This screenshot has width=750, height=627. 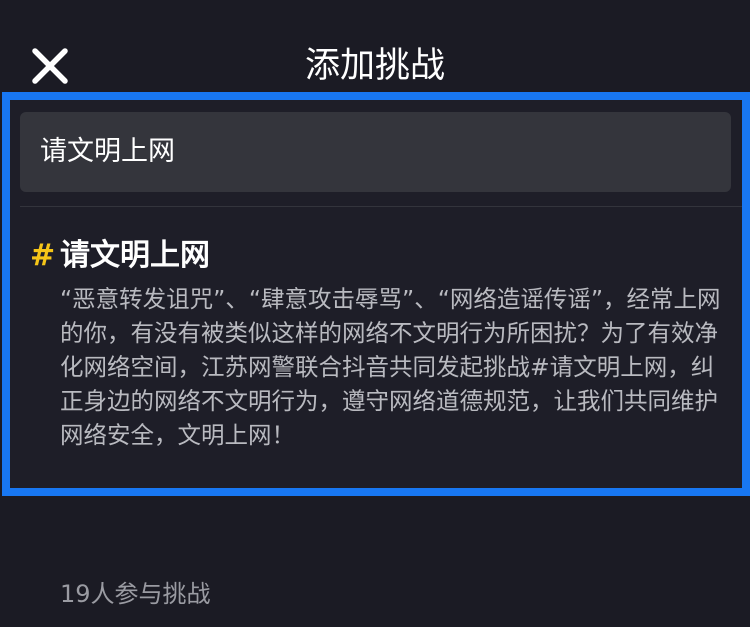 What do you see at coordinates (135, 255) in the screenshot?
I see `challenge-name: 请文明上网` at bounding box center [135, 255].